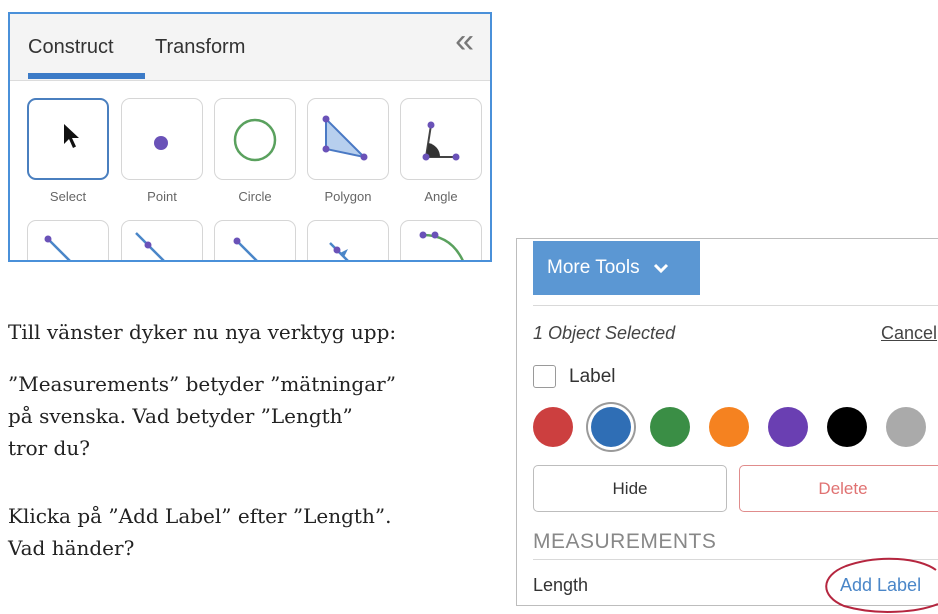 The image size is (938, 614). What do you see at coordinates (71, 548) in the screenshot?
I see `instruction-line: Vad händer?` at bounding box center [71, 548].